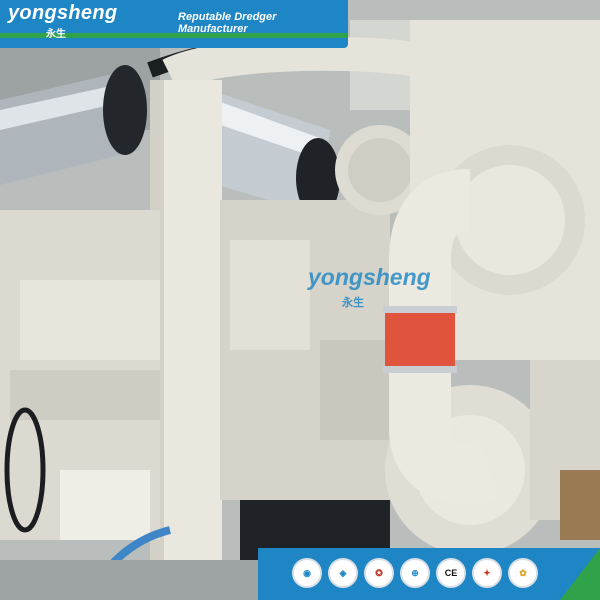 Image resolution: width=600 pixels, height=600 pixels. Describe the element at coordinates (63, 13) in the screenshot. I see `brand-logo-text: yongsheng` at that location.